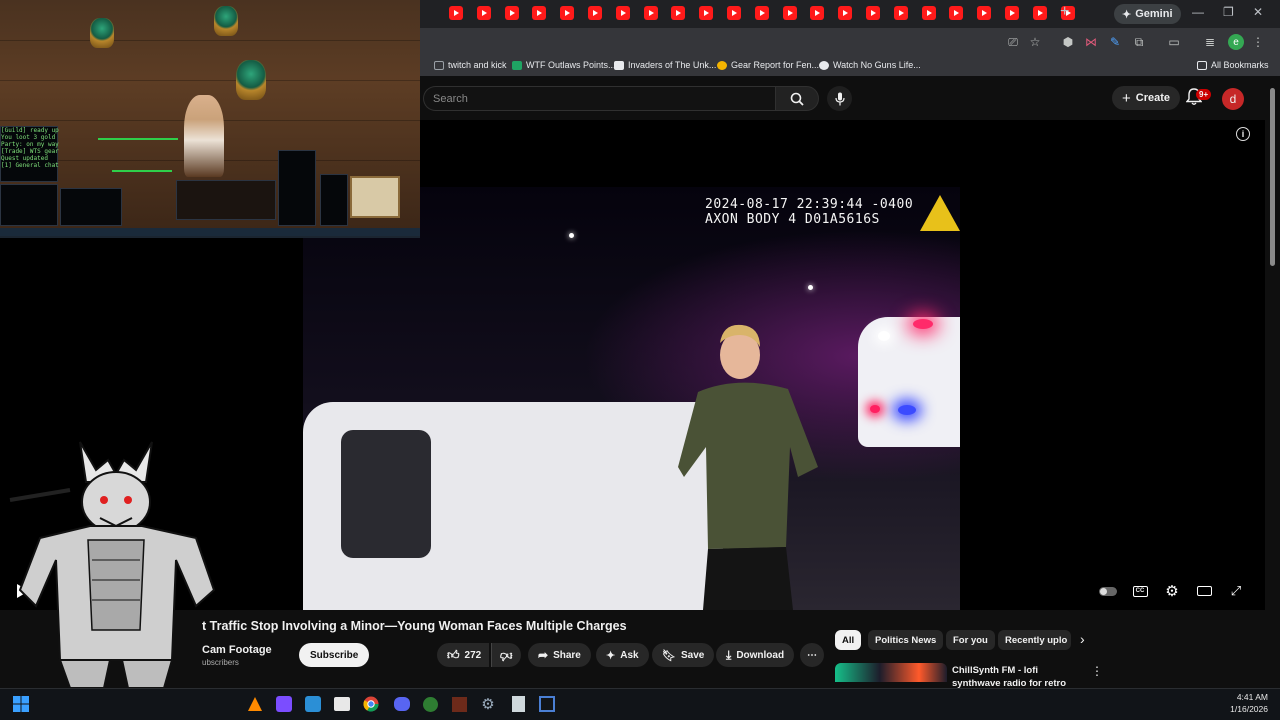  Describe the element at coordinates (1174, 42) in the screenshot. I see `tab-search-icon: ▭` at that location.